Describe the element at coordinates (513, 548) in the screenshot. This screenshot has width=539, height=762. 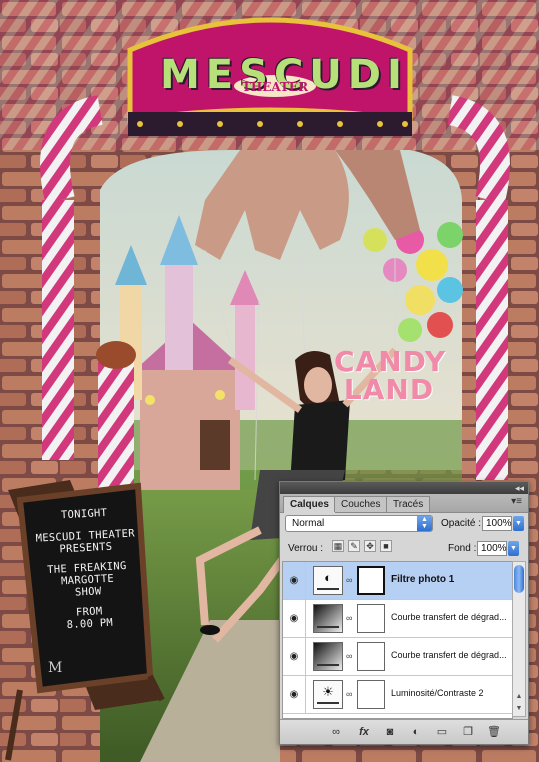
I see `fill-dropdown-icon: ▼` at that location.